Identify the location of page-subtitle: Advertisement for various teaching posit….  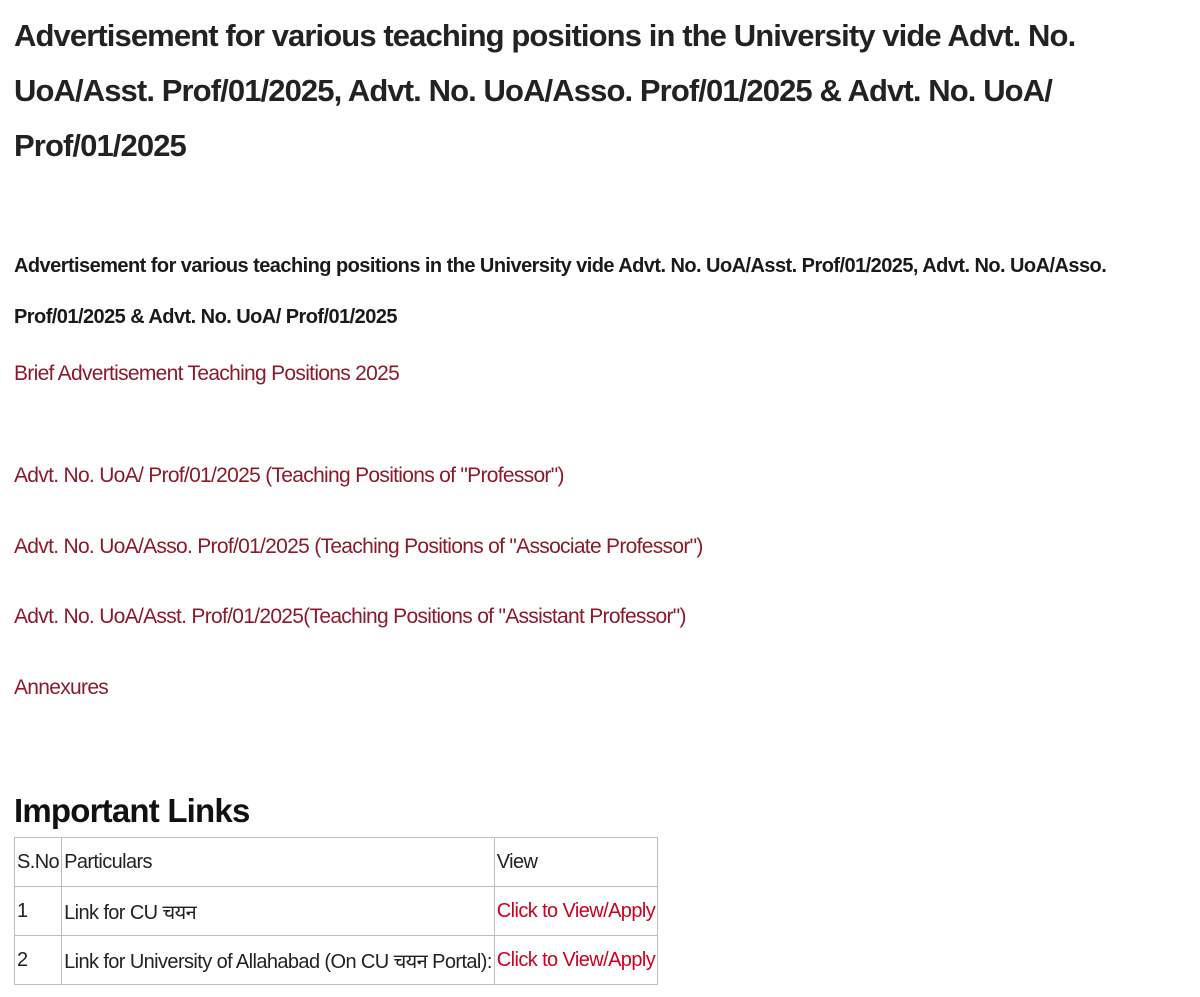
(560, 291).